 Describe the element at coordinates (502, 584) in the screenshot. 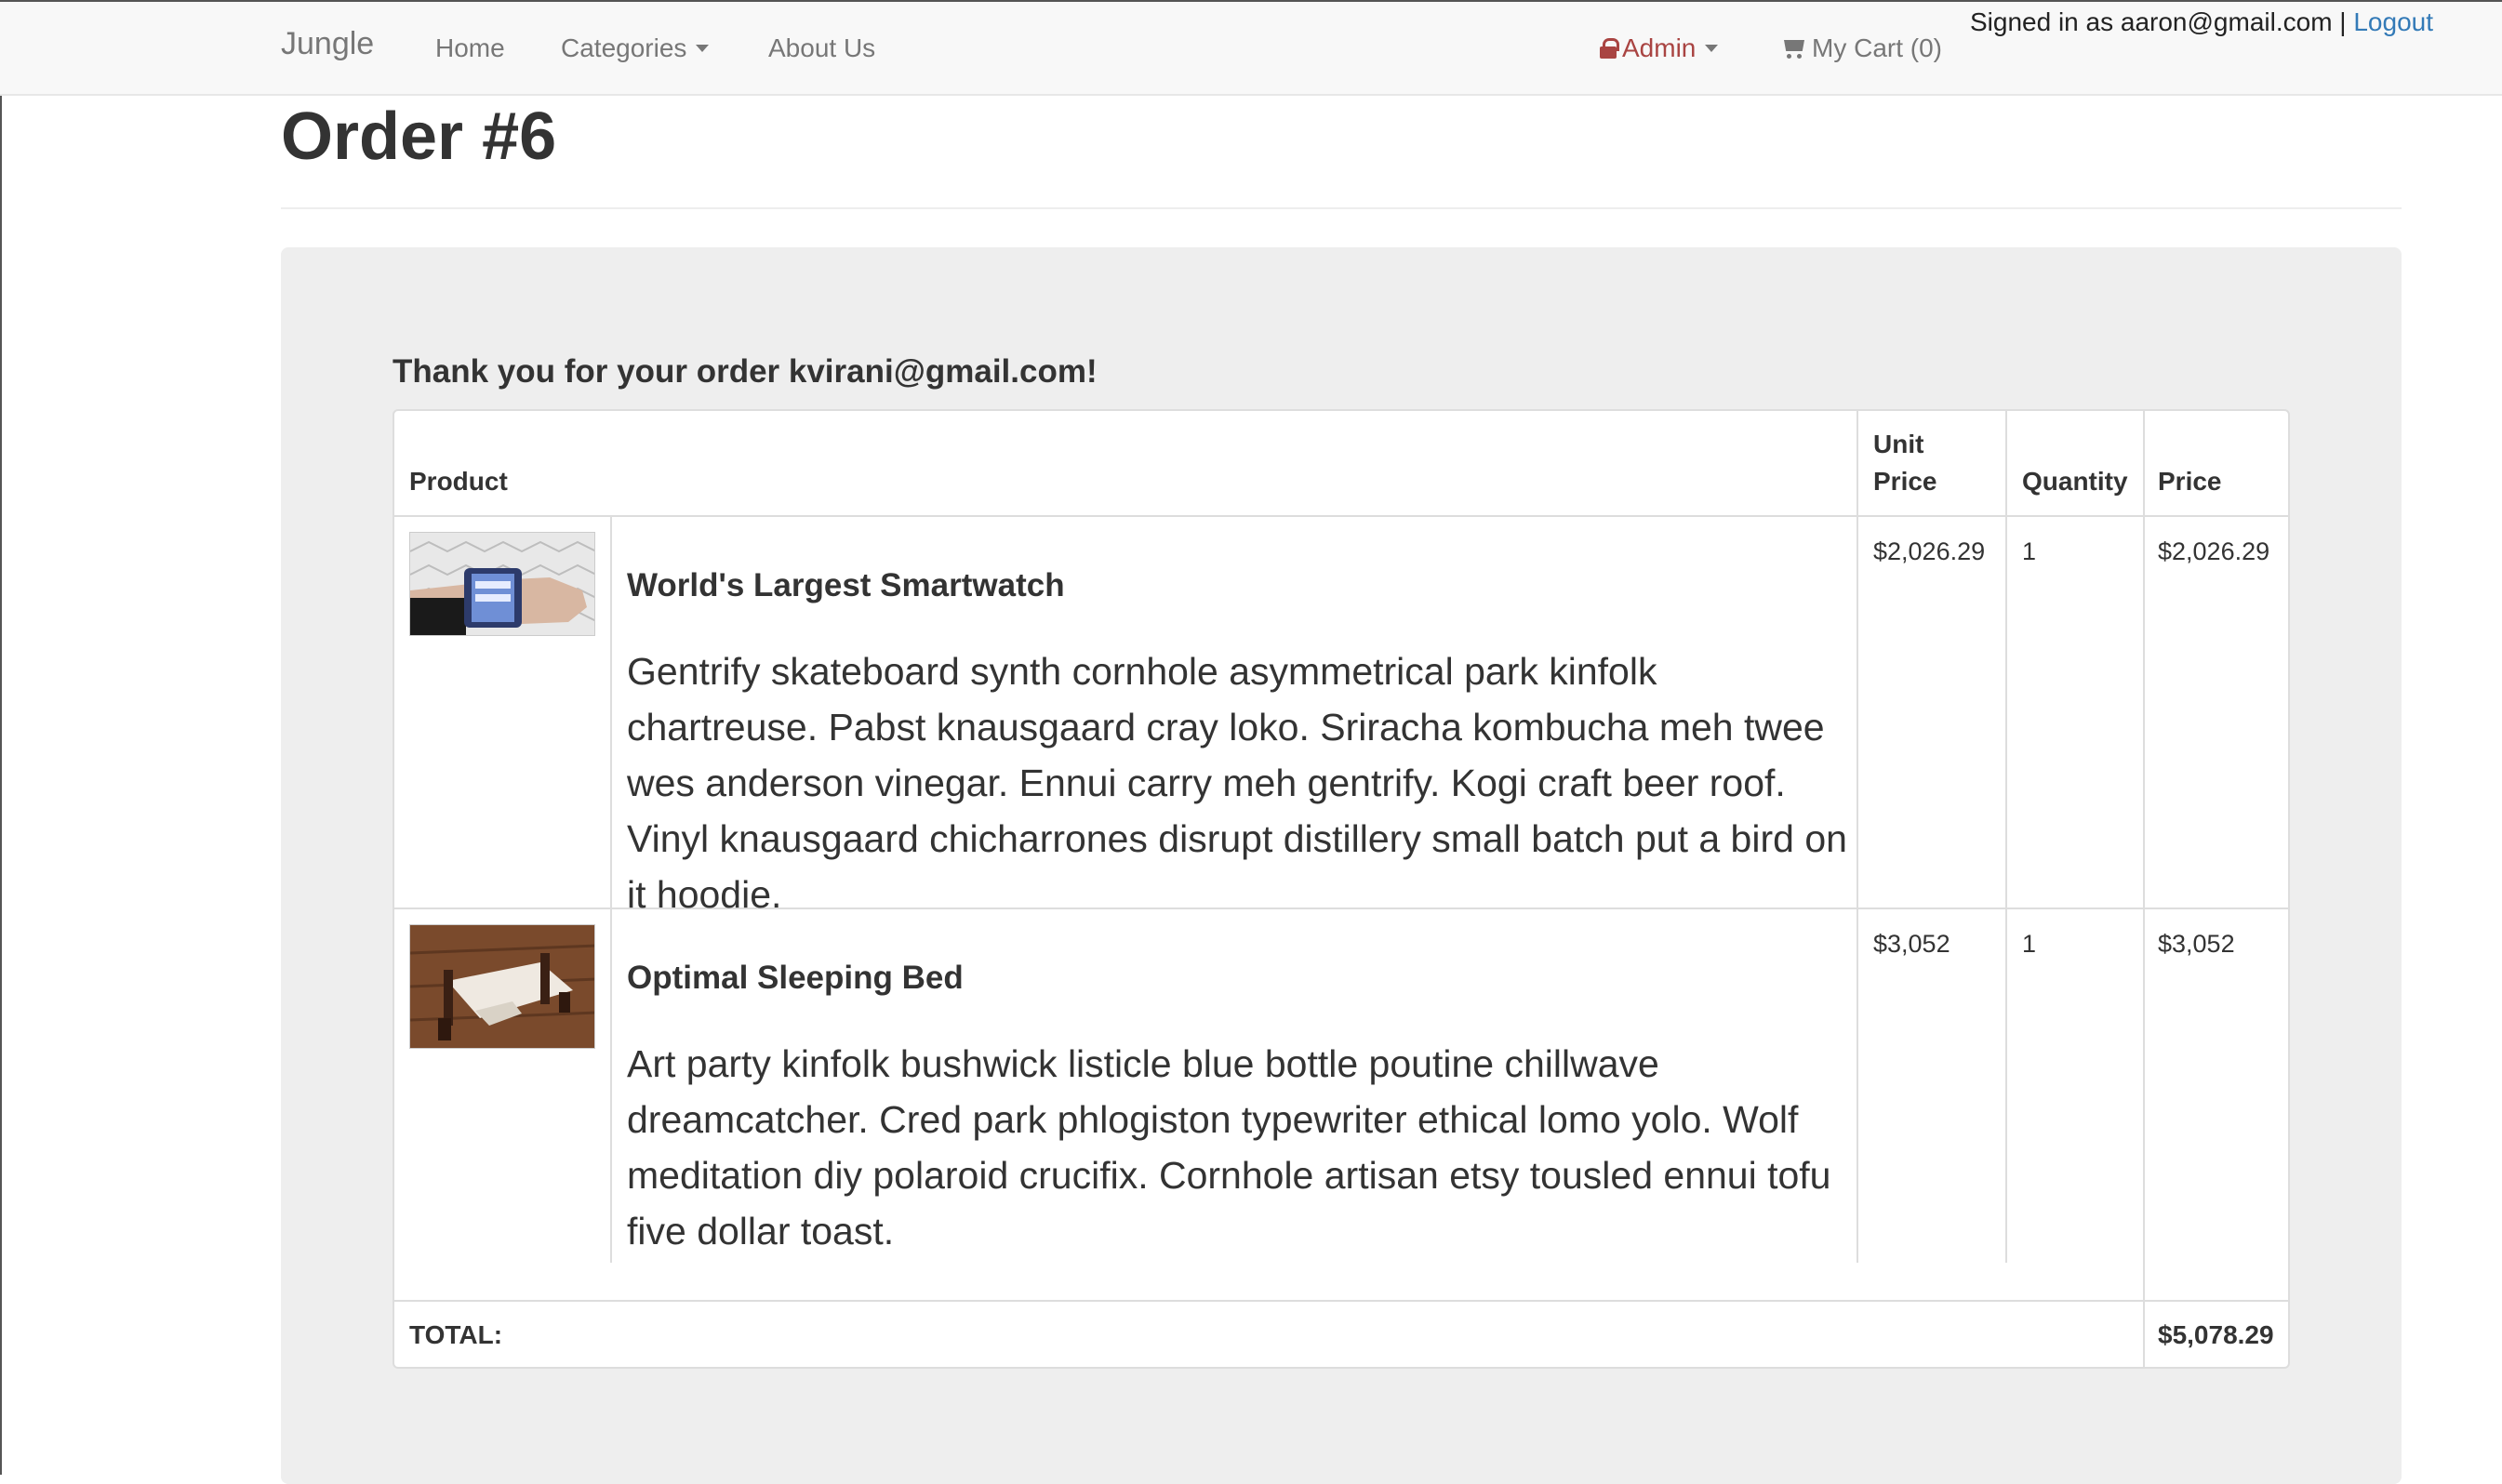

I see `product-image-smartwatch` at that location.